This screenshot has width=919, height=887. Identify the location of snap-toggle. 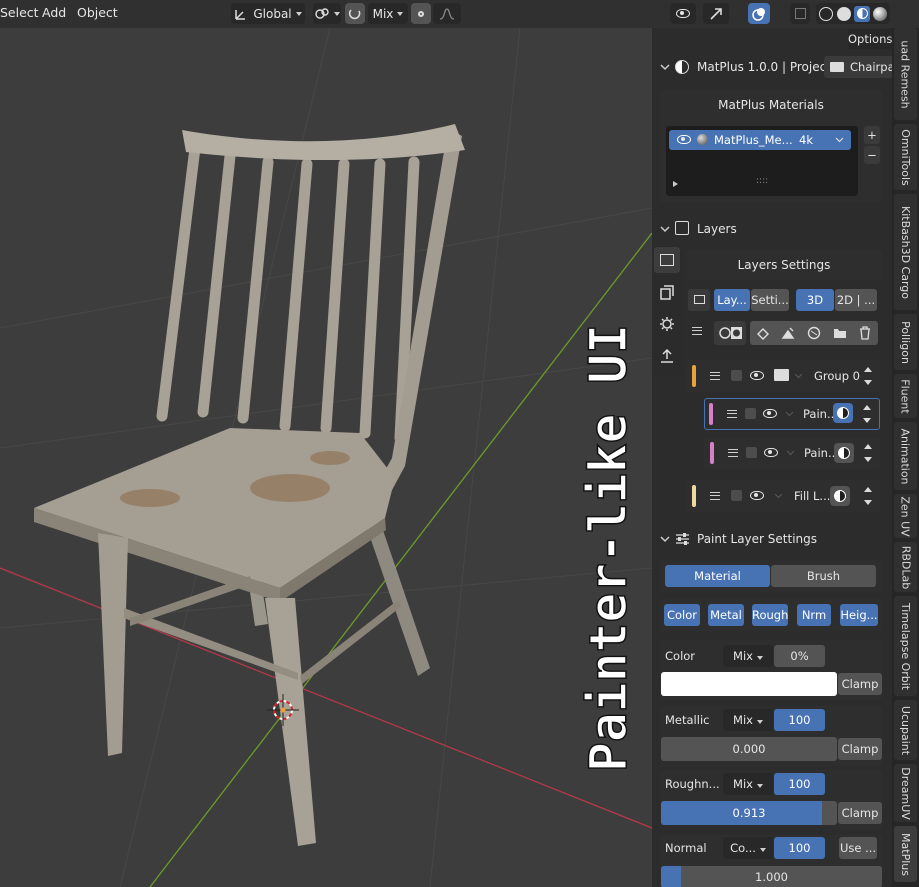
(355, 13).